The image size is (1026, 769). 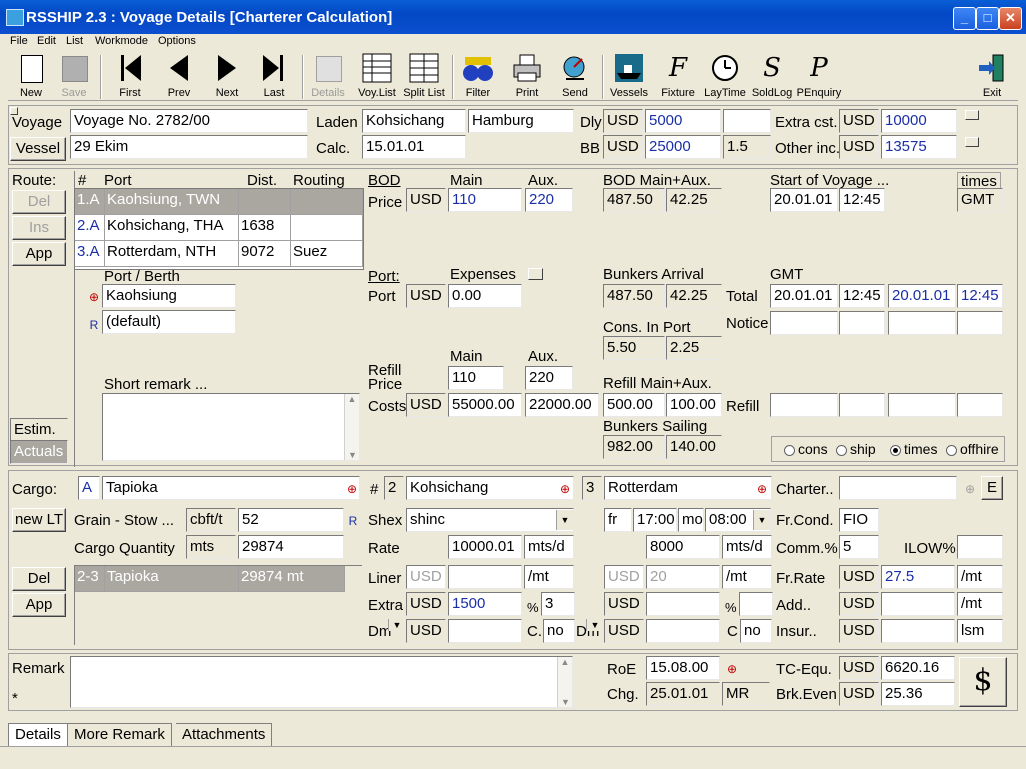 I want to click on voy-list-button: Voy.List, so click(x=377, y=76).